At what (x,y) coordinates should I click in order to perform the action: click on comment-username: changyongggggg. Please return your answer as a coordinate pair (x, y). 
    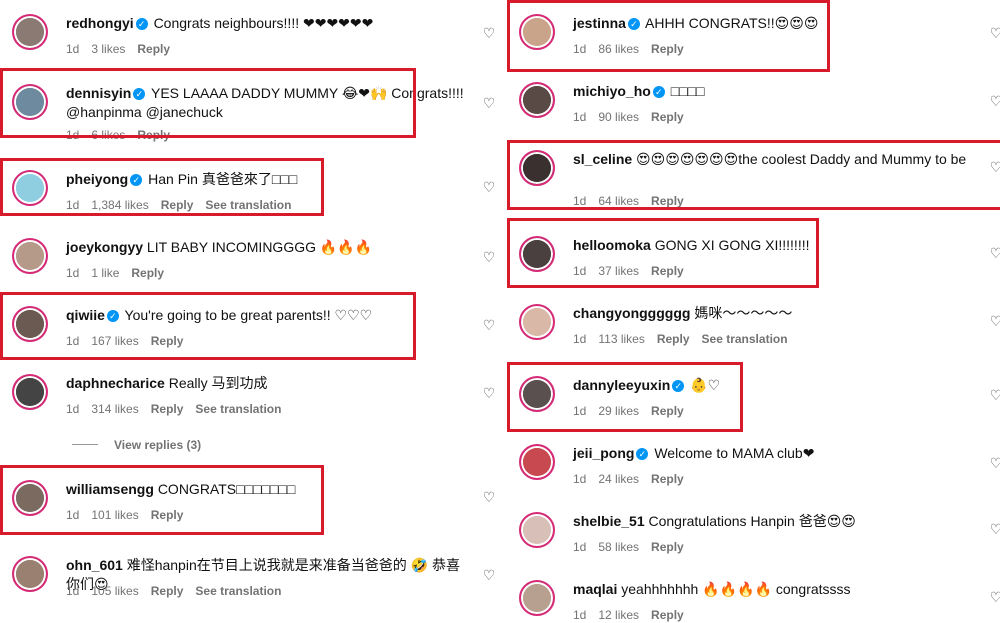
    Looking at the image, I should click on (631, 313).